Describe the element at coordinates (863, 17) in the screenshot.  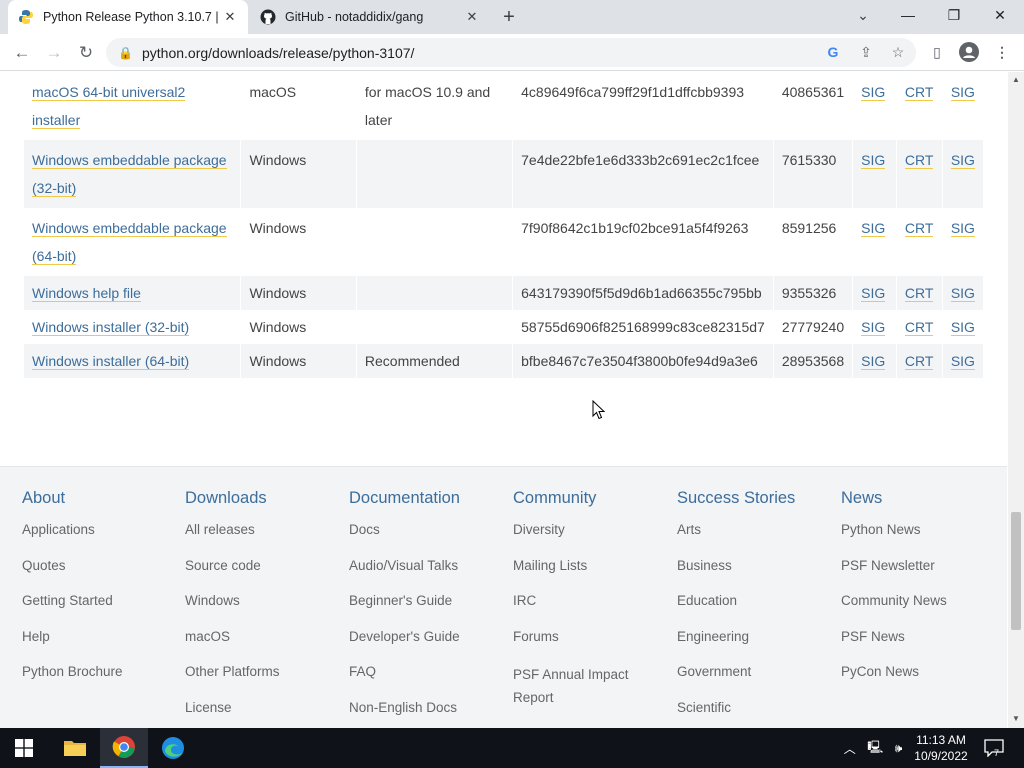
I see `tab-search-chevron-icon: ⌄` at that location.